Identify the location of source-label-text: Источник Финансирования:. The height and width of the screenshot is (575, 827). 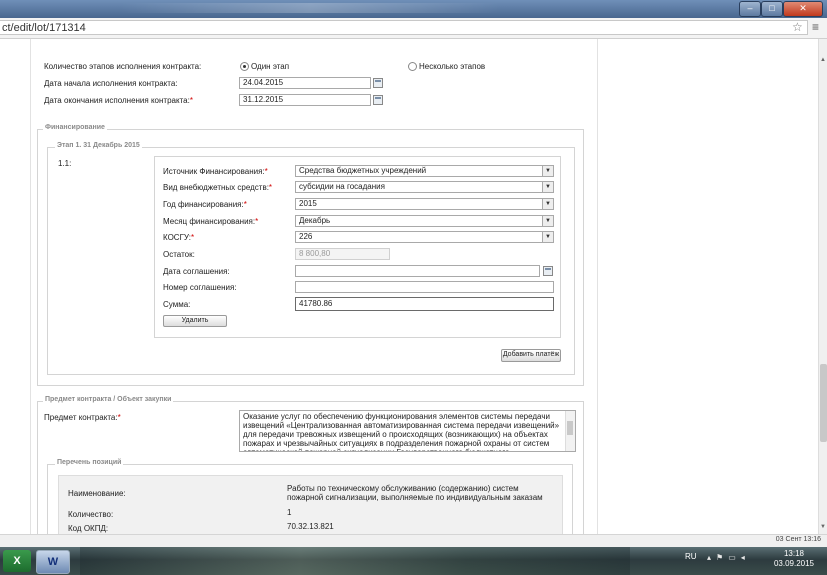
(214, 171).